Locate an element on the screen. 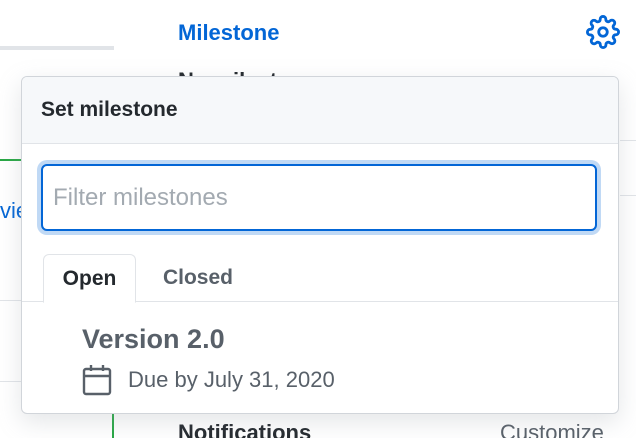 This screenshot has width=636, height=438. notifications-heading: Notifications is located at coordinates (245, 429).